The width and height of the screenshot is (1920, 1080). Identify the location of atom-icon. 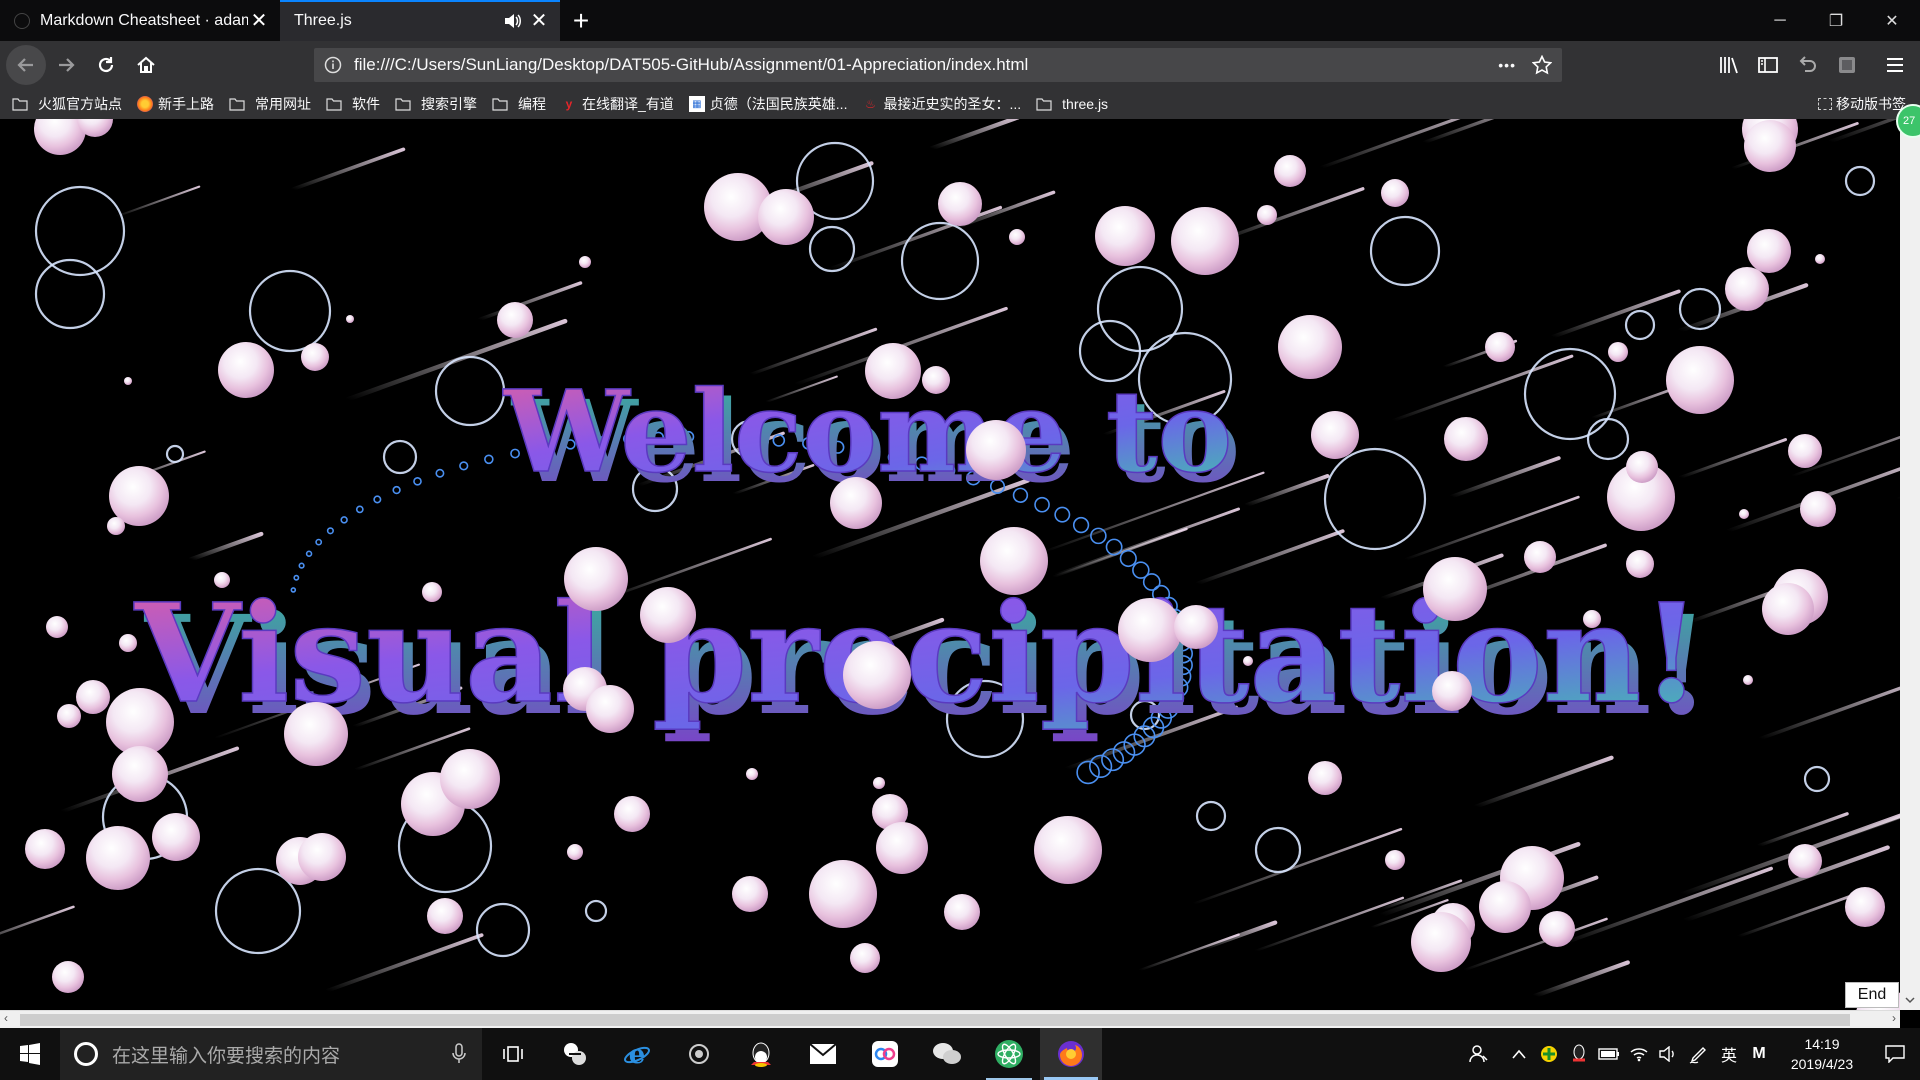
(1009, 1054).